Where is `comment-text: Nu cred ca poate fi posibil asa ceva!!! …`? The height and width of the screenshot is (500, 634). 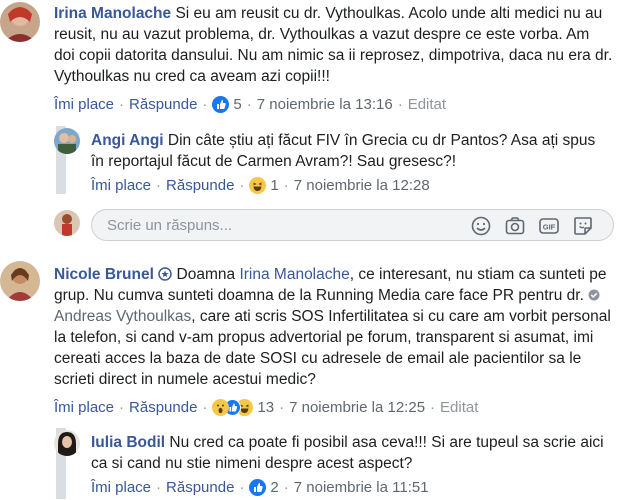
comment-text: Nu cred ca poate fi posibil asa ceva!!! … is located at coordinates (347, 453).